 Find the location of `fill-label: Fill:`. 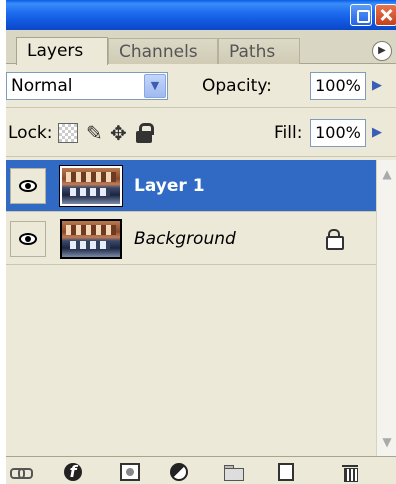

fill-label: Fill: is located at coordinates (288, 133).